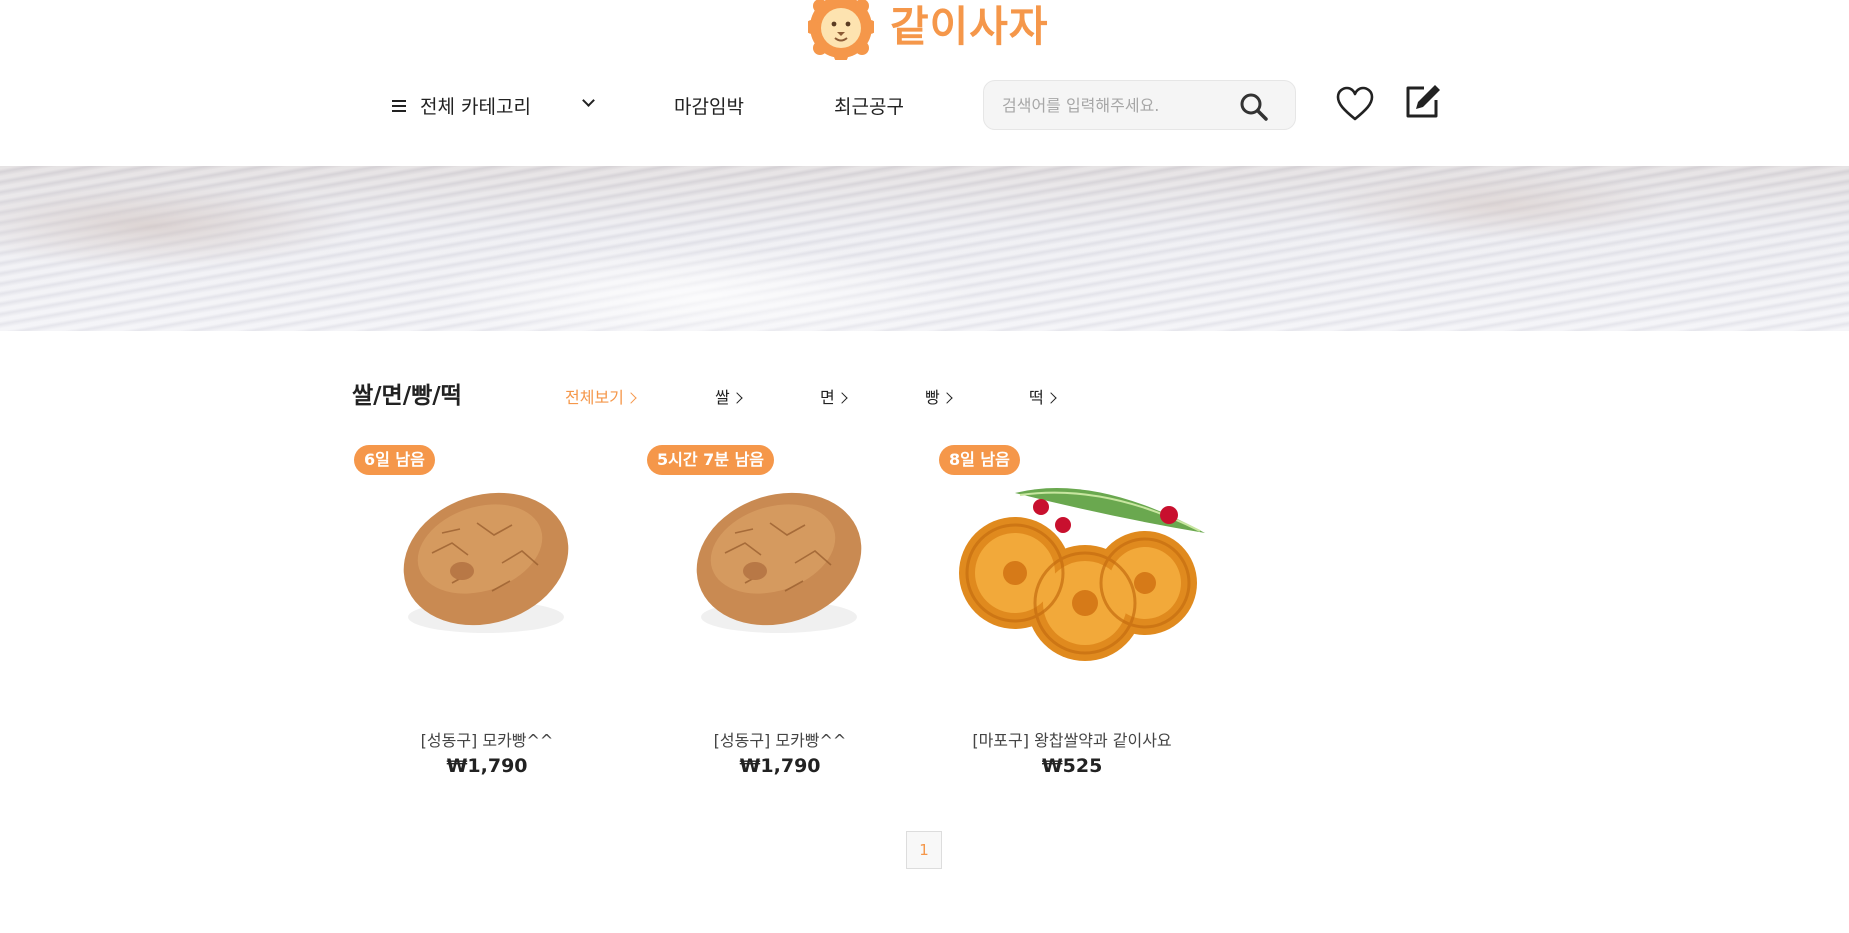 The width and height of the screenshot is (1849, 933). I want to click on product-card: 8일 남음 [마포구] 왕찹쌀약과 같이사요 ₩525, so click(1072, 613).